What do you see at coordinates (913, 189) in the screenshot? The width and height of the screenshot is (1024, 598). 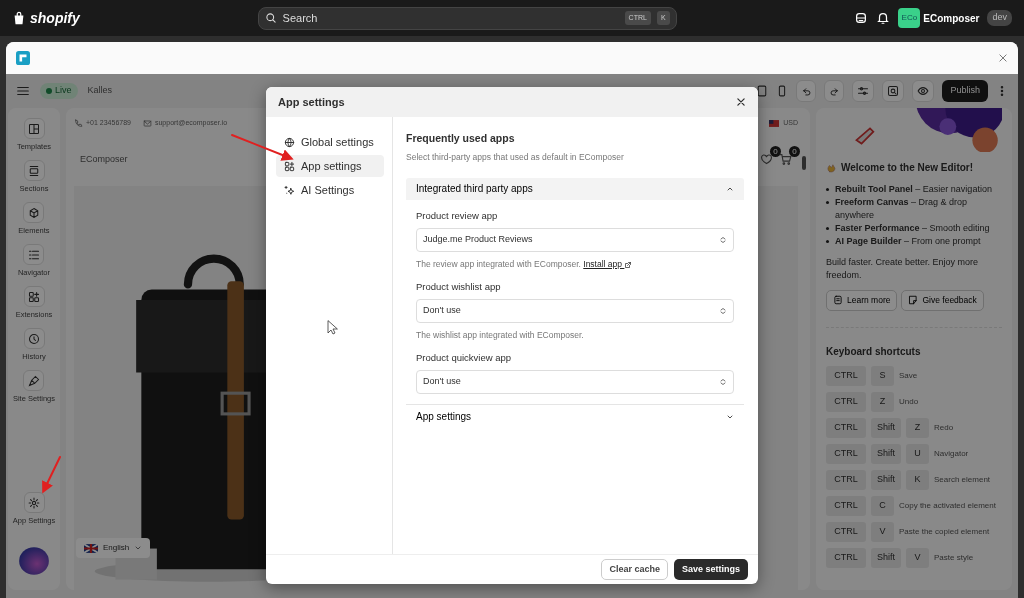 I see `feature-text: Rebuilt Tool Panel – Easier navigation` at bounding box center [913, 189].